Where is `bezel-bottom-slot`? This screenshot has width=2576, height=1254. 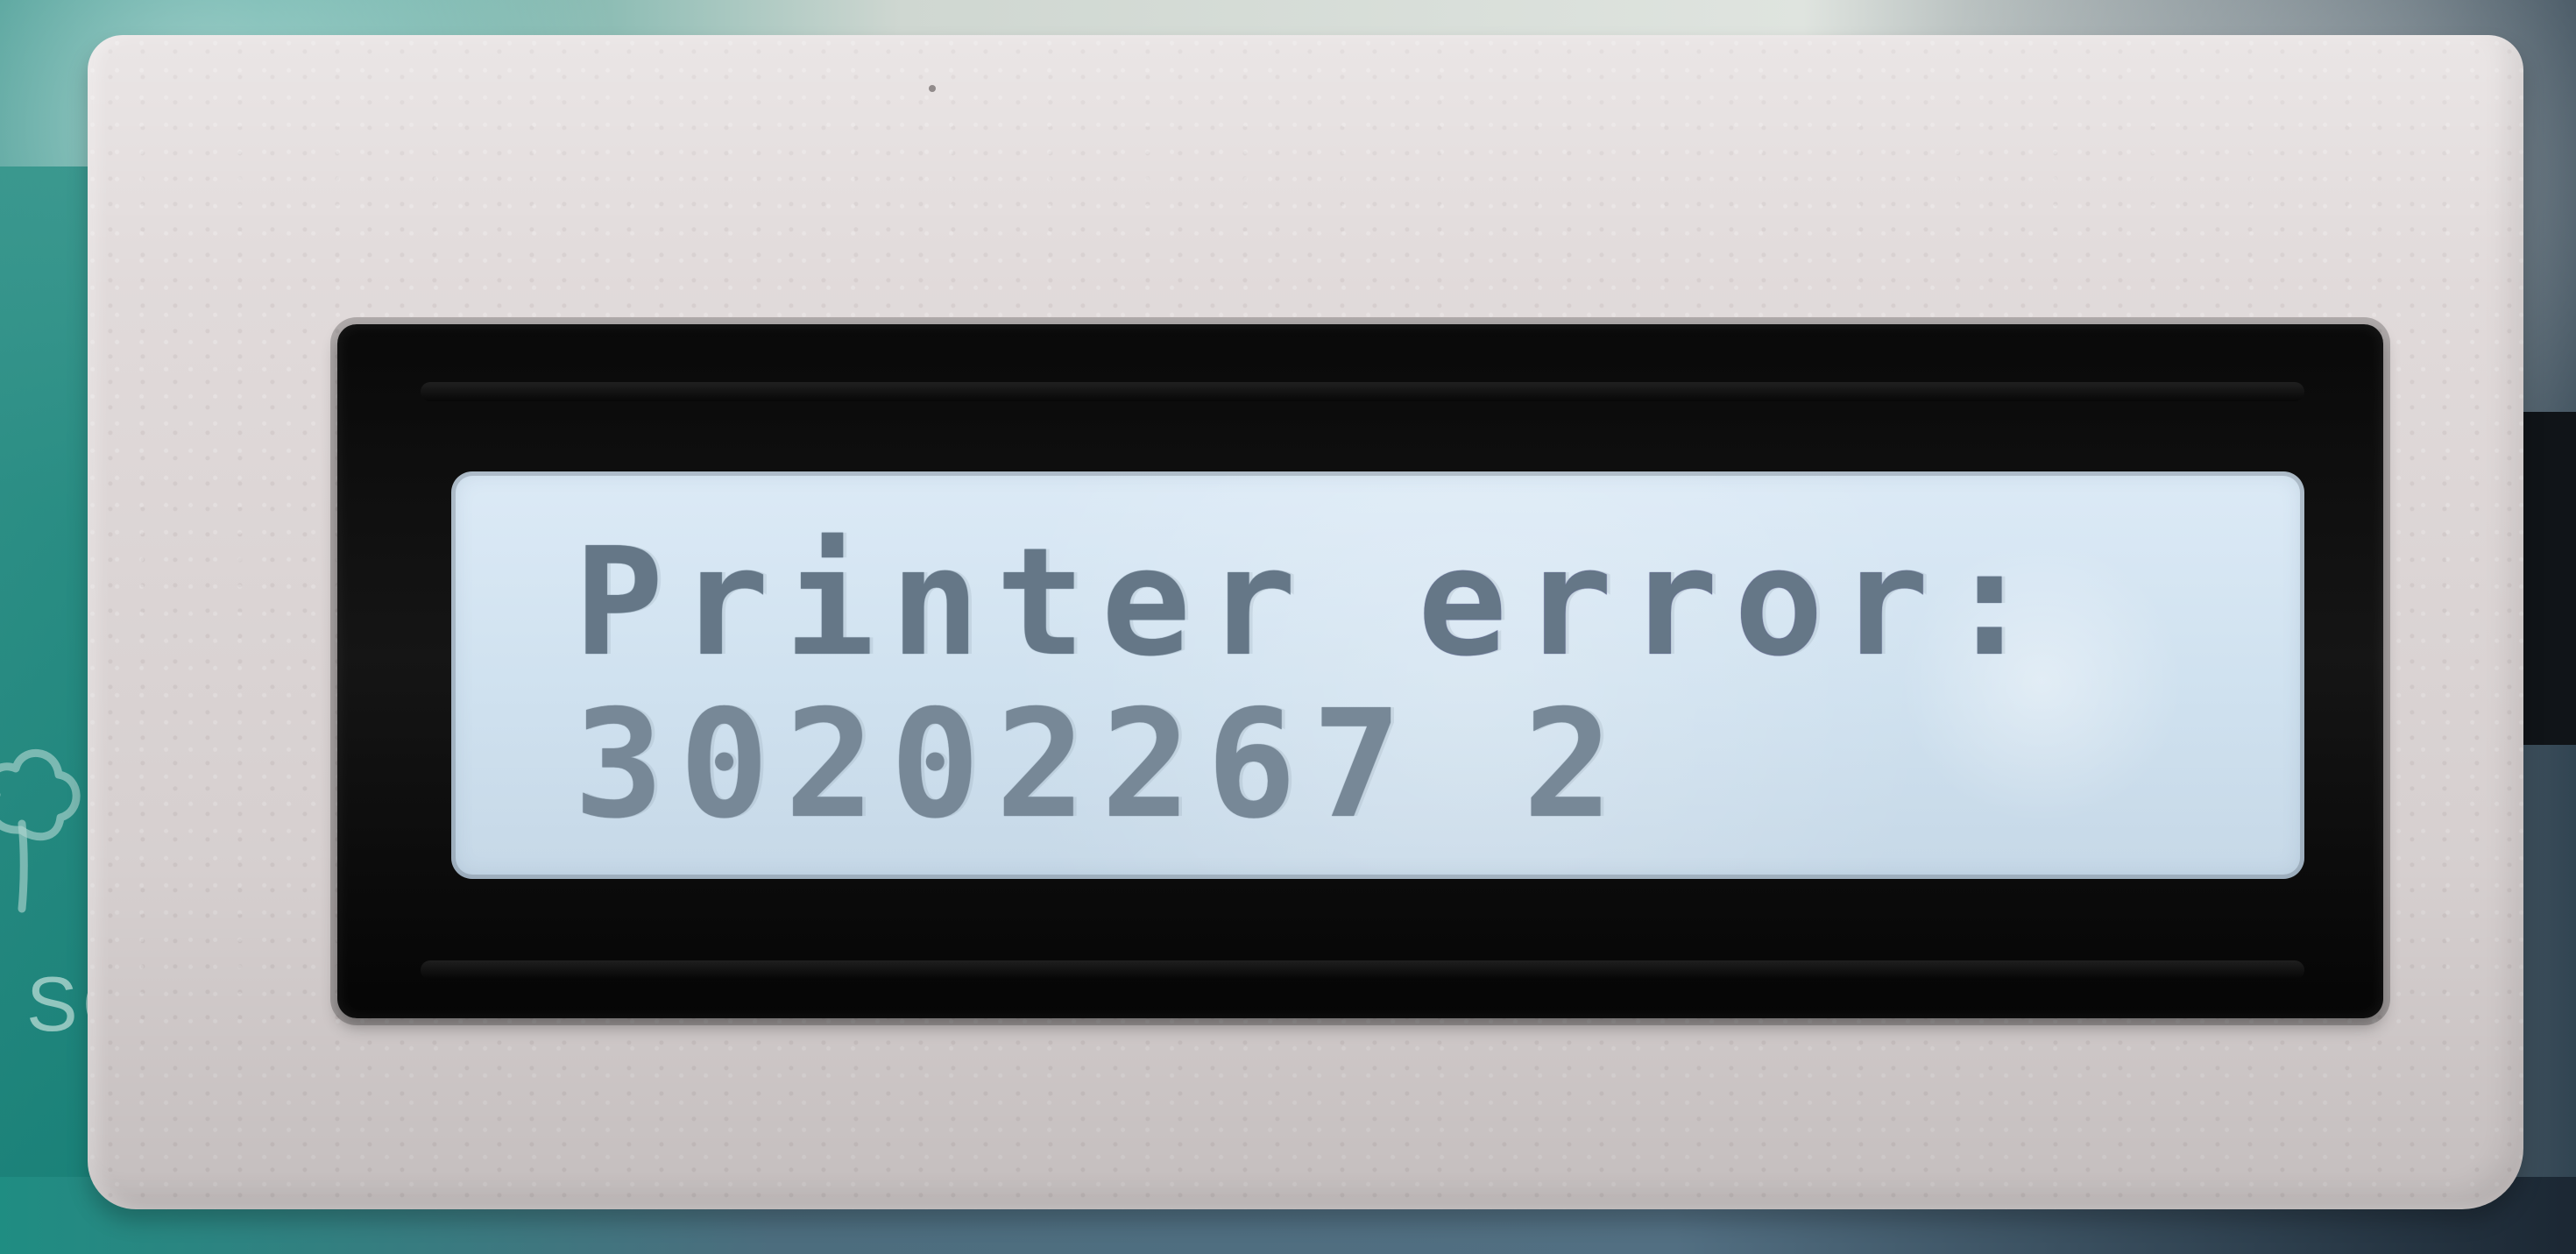
bezel-bottom-slot is located at coordinates (1362, 970).